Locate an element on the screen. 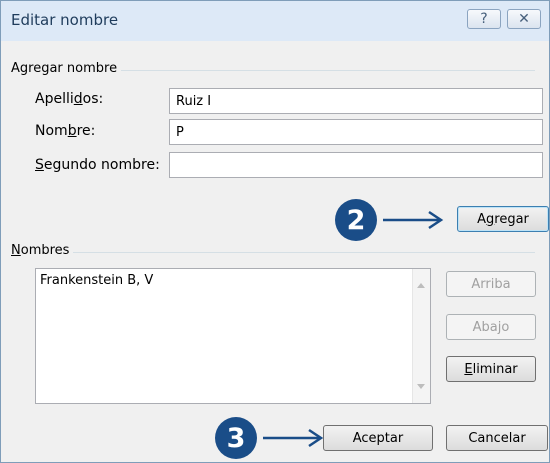 The height and width of the screenshot is (463, 550). list-item: Frankenstein B, V is located at coordinates (96, 280).